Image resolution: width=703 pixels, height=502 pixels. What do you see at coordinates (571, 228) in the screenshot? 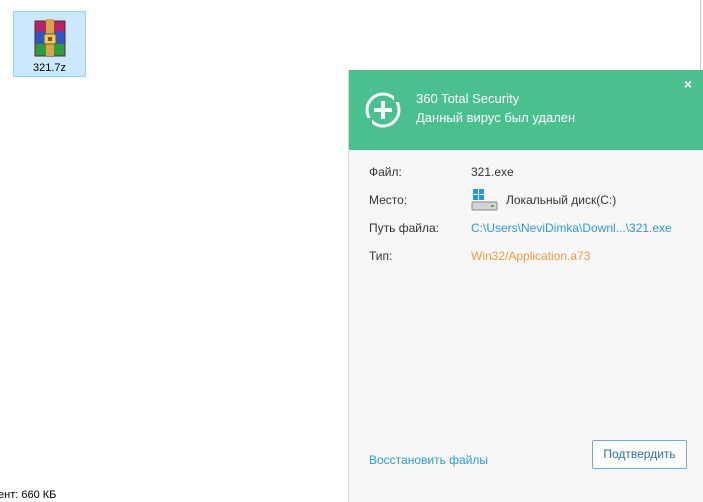
I see `file-path-link: C:\Users\NeviDimka\Downl...\321.exe` at bounding box center [571, 228].